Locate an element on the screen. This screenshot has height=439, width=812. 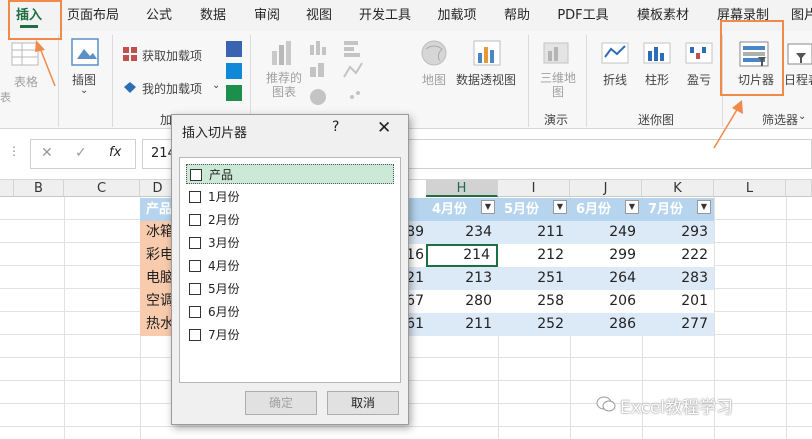
maps-icon is located at coordinates (434, 53).